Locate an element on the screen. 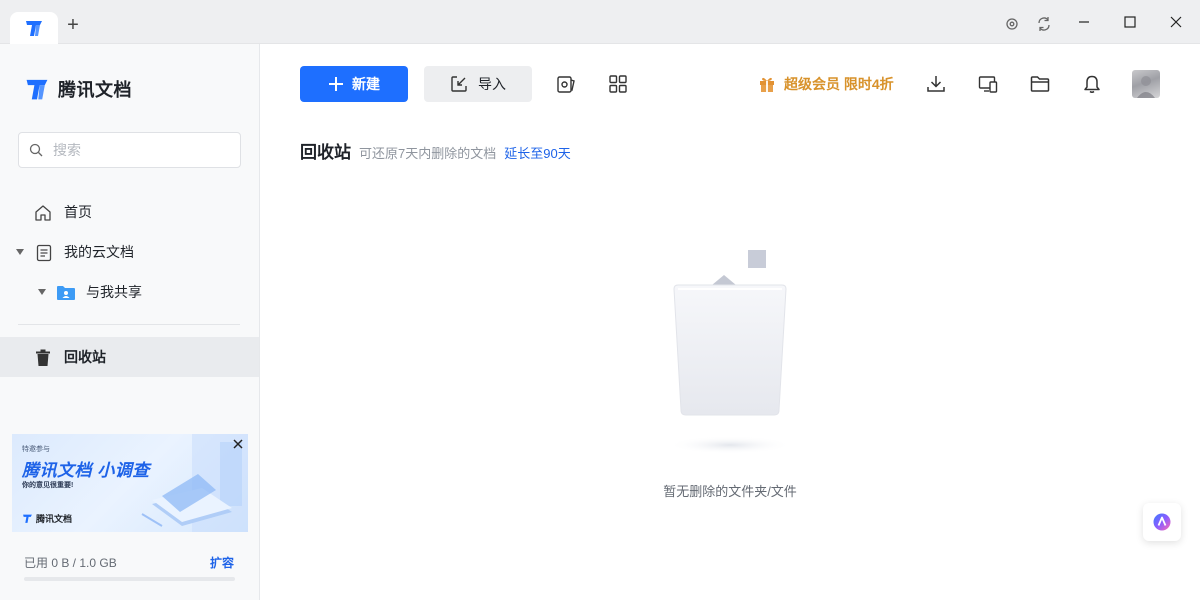 This screenshot has height=600, width=1200. avatar is located at coordinates (1146, 84).